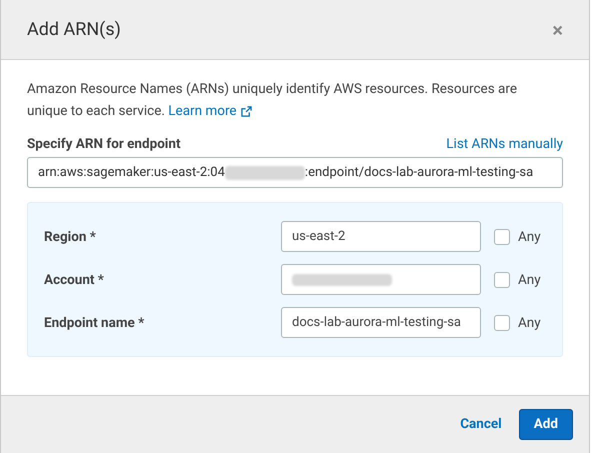 The width and height of the screenshot is (596, 453). I want to click on text-field: docs-lab-aurora-ml-testing-sa, so click(381, 322).